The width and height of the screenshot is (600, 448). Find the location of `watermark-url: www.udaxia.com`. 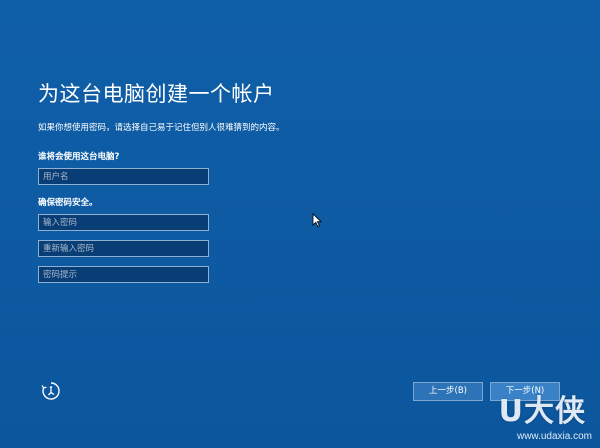

watermark-url: www.udaxia.com is located at coordinates (554, 436).